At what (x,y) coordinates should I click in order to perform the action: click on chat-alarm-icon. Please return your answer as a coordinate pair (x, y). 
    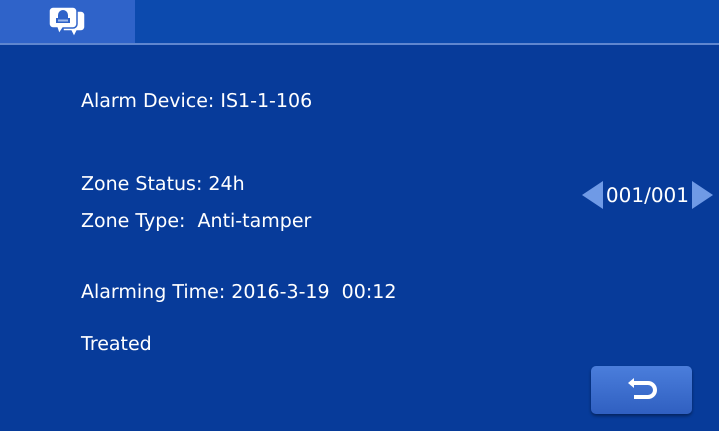
    Looking at the image, I should click on (67, 22).